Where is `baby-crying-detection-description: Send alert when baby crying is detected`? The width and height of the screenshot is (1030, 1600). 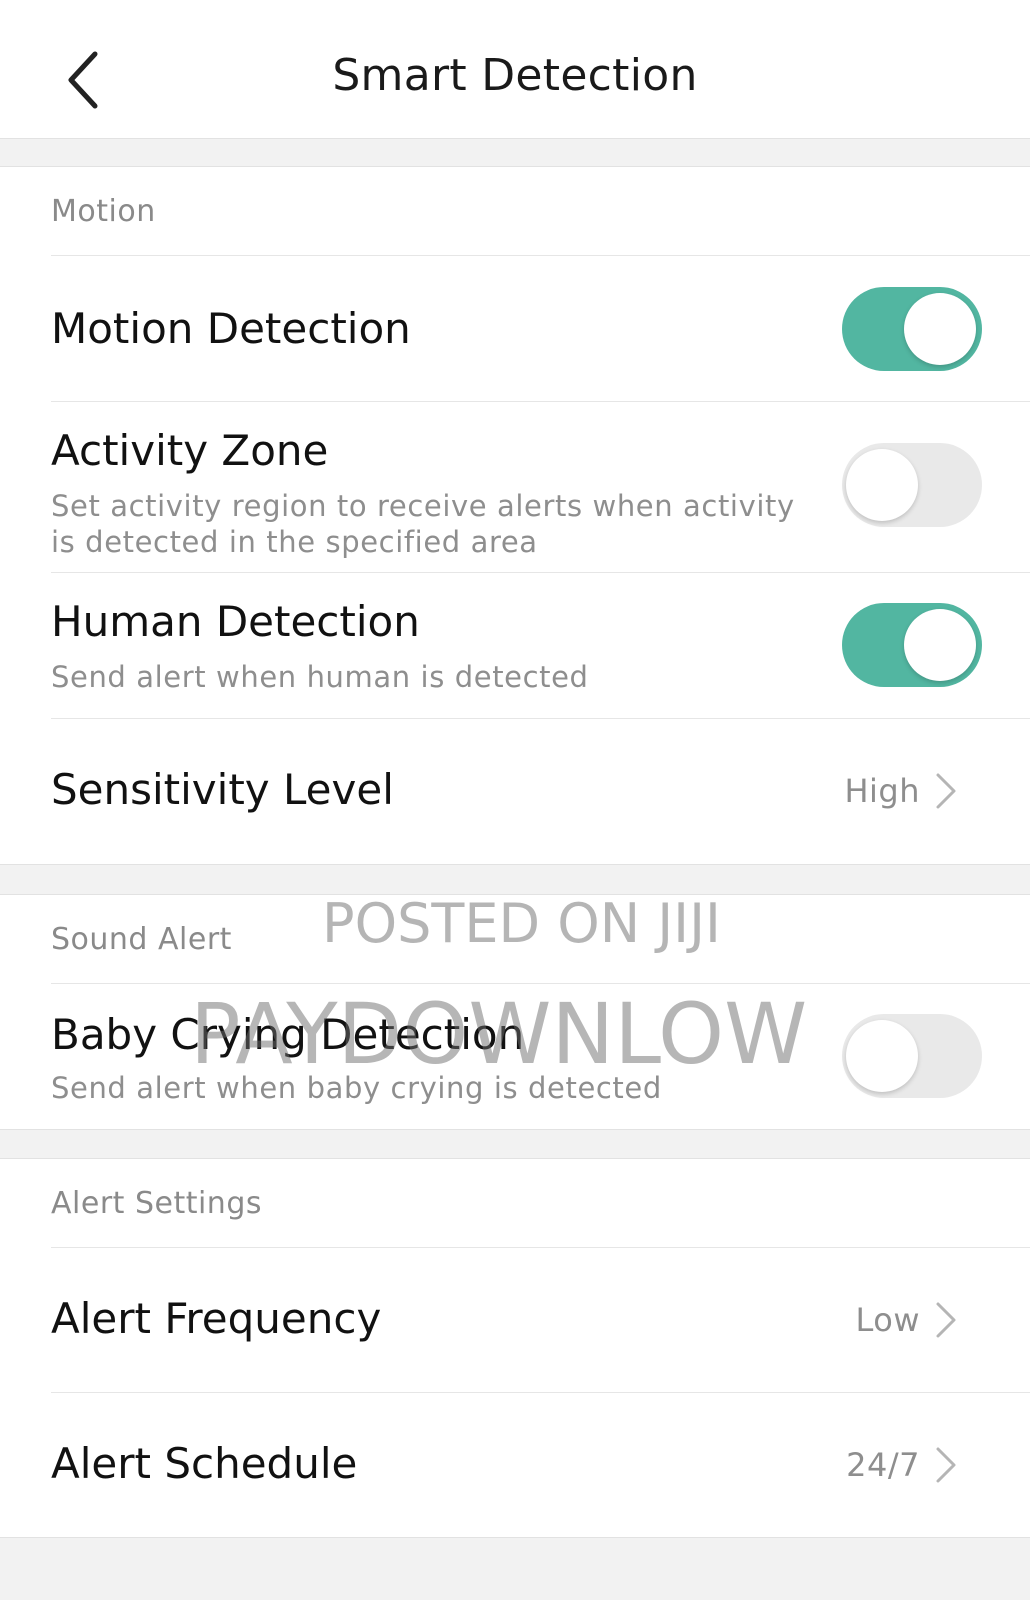
baby-crying-detection-description: Send alert when baby crying is detected is located at coordinates (356, 1088).